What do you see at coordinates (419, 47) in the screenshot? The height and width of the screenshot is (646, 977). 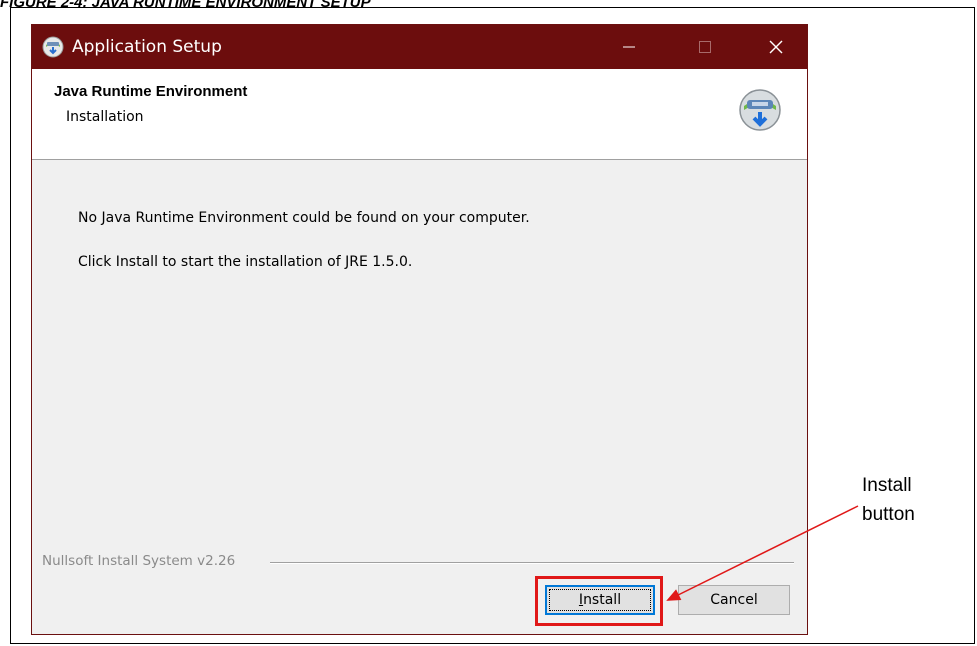 I see `title-bar: Application Setup` at bounding box center [419, 47].